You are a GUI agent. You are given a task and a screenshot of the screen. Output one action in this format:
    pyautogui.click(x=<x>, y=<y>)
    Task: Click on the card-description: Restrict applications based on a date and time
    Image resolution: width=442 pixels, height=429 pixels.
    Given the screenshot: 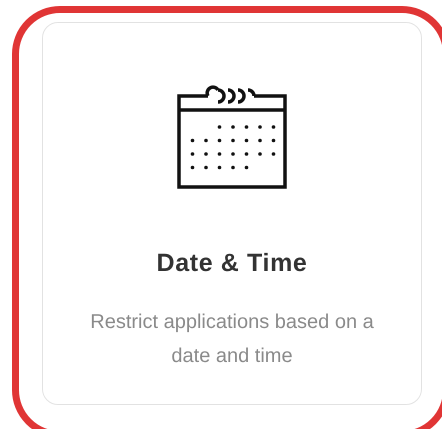 What is the action you would take?
    pyautogui.click(x=232, y=339)
    